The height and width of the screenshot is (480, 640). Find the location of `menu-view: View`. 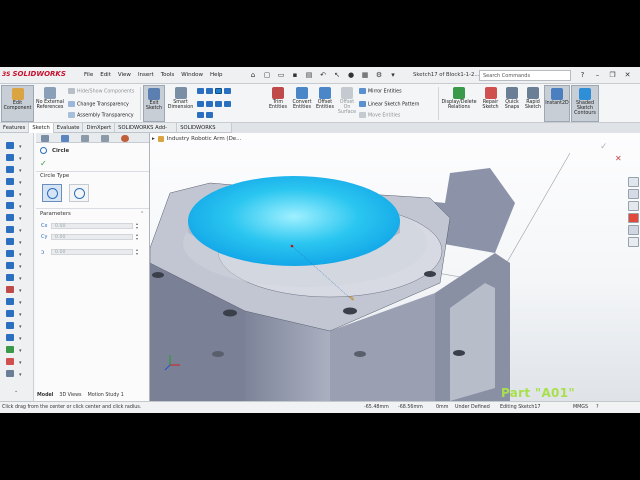

menu-view: View is located at coordinates (124, 75).